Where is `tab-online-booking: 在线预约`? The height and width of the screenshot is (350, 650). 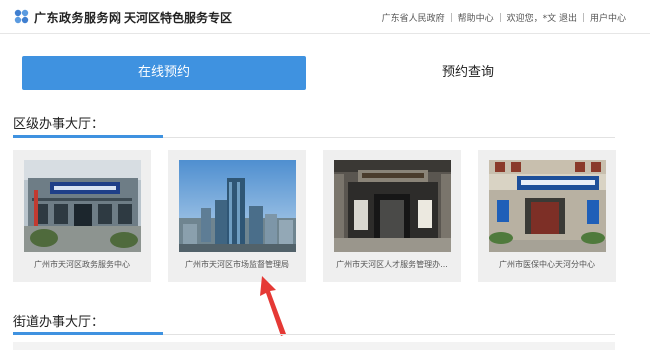
tab-online-booking: 在线预约 is located at coordinates (164, 73).